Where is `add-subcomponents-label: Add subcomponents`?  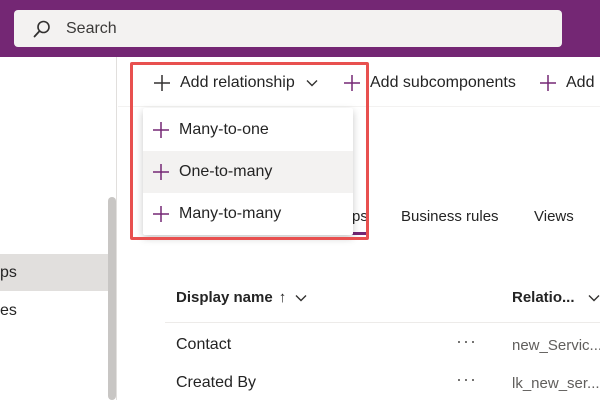
add-subcomponents-label: Add subcomponents is located at coordinates (443, 82).